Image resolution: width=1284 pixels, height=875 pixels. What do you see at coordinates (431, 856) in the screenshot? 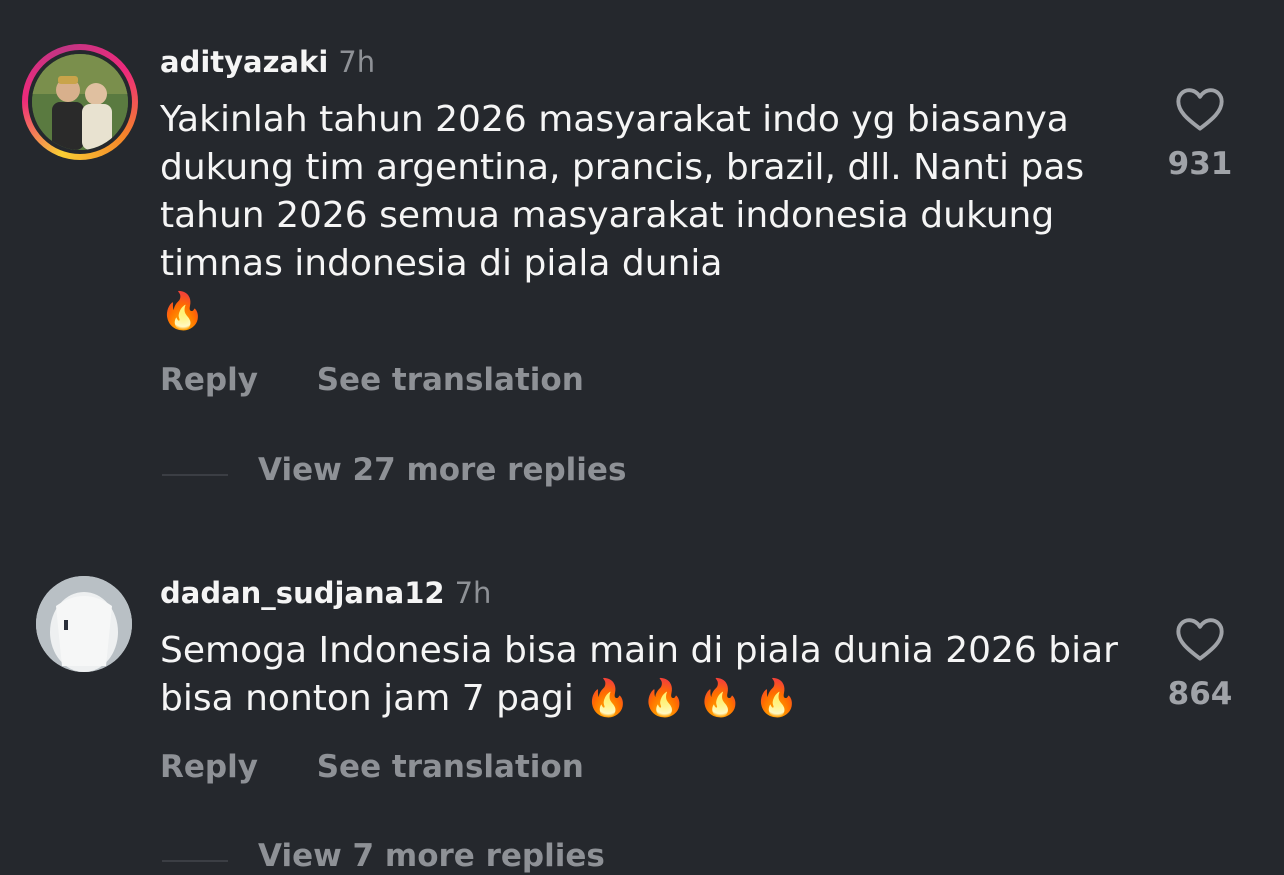
I see `view-replies-label: View 7 more replies` at bounding box center [431, 856].